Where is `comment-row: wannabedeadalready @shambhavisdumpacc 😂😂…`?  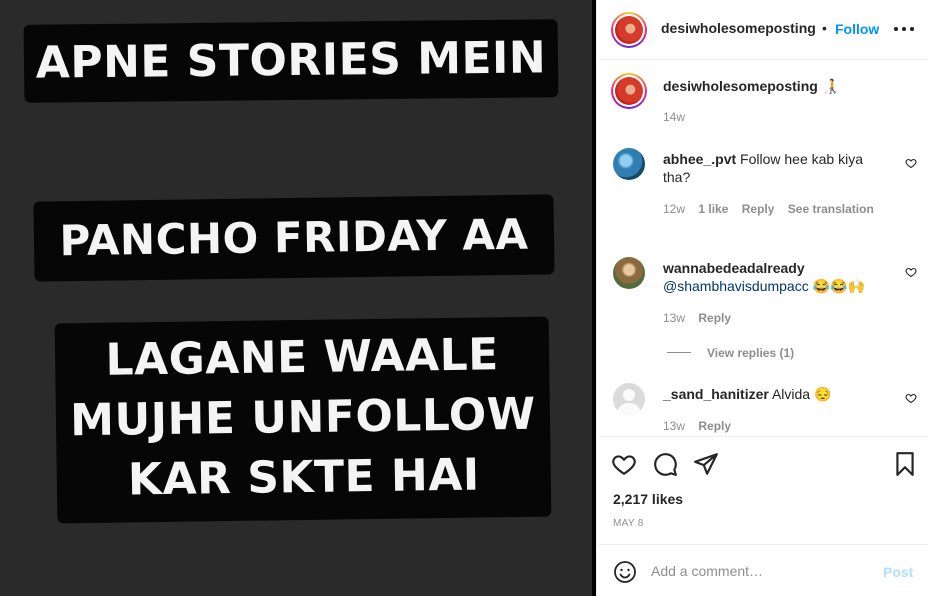
comment-row: wannabedeadalready @shambhavisdumpacc 😂😂… is located at coordinates (778, 277).